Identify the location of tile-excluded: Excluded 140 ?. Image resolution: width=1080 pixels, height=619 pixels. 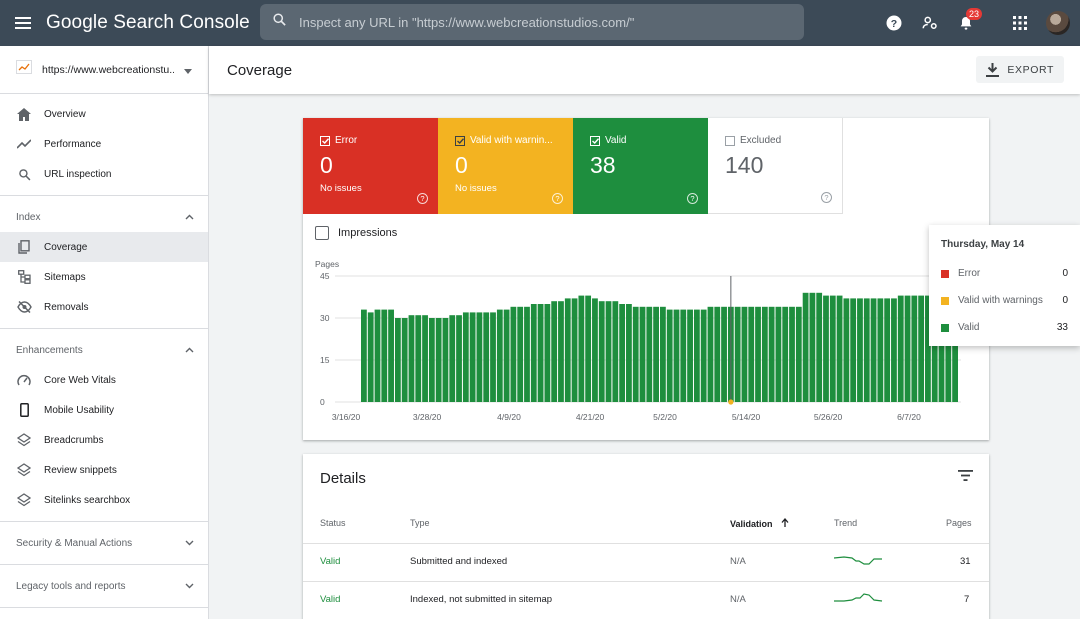
(775, 166).